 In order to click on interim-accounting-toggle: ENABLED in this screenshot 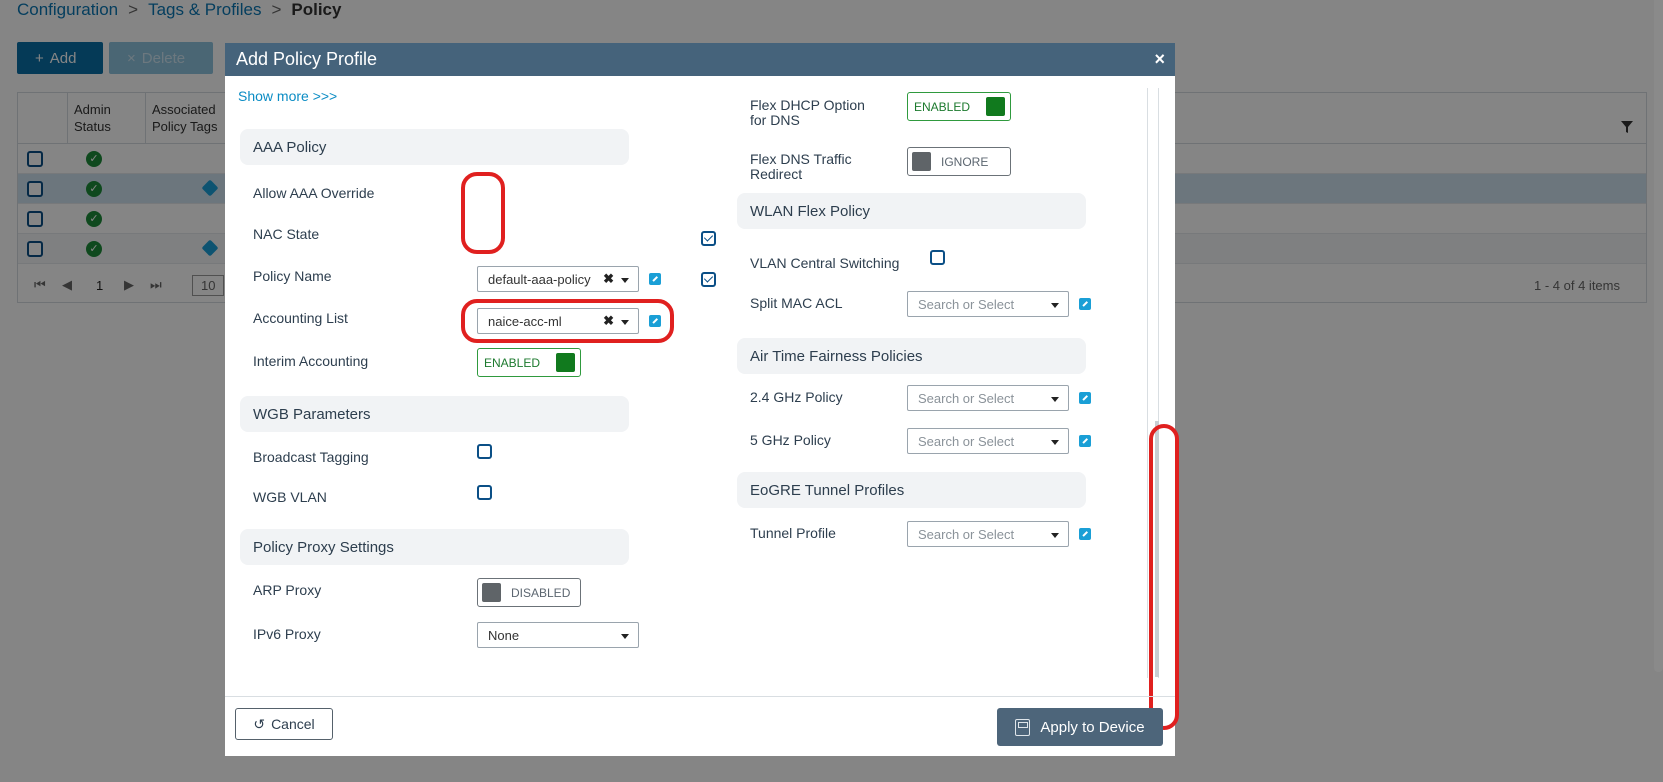, I will do `click(529, 362)`.